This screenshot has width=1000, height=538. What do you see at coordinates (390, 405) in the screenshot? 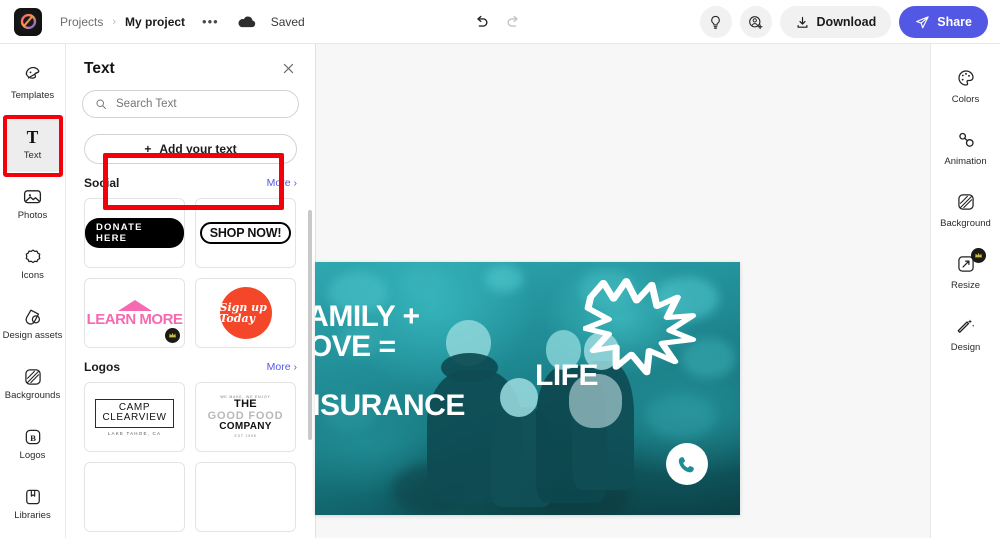
I see `hero-line-4: INSURANCE` at bounding box center [390, 405].